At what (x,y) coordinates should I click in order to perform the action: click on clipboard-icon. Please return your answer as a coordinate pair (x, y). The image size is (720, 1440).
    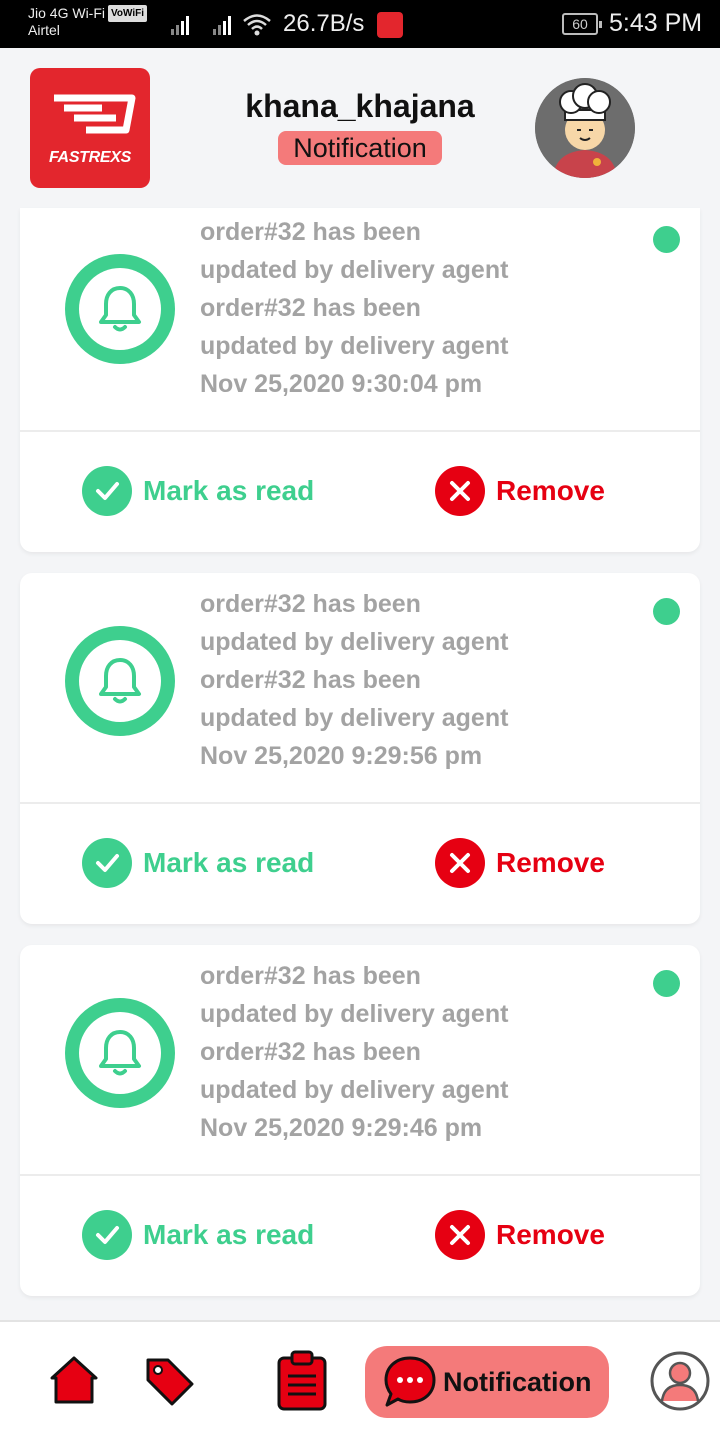
    Looking at the image, I should click on (302, 1380).